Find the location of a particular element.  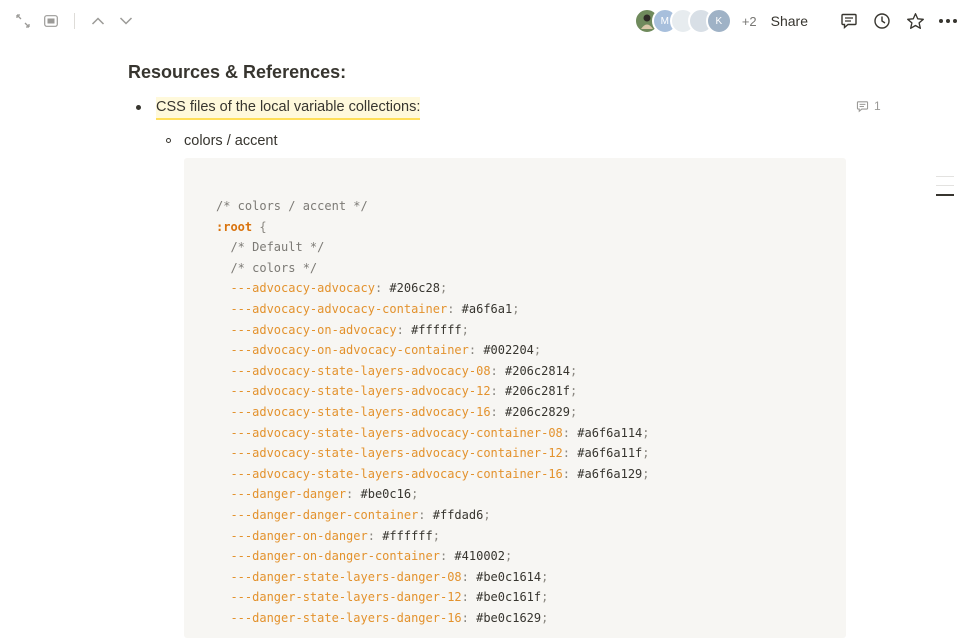

css-value: #a6f6a11f is located at coordinates (610, 453).